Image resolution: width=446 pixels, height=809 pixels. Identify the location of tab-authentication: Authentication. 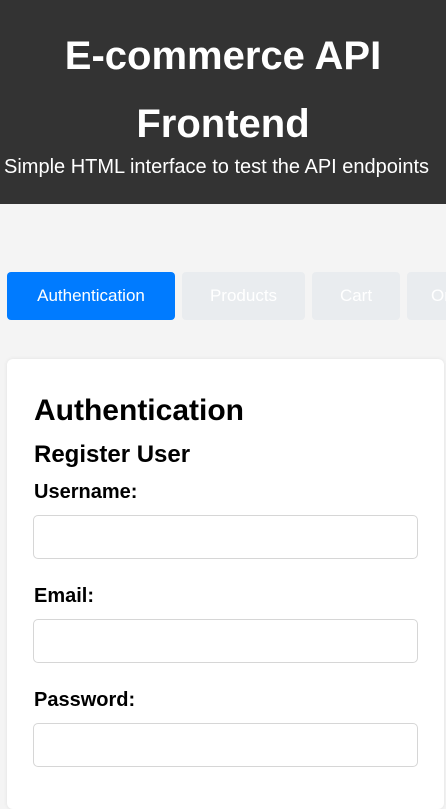
(91, 296).